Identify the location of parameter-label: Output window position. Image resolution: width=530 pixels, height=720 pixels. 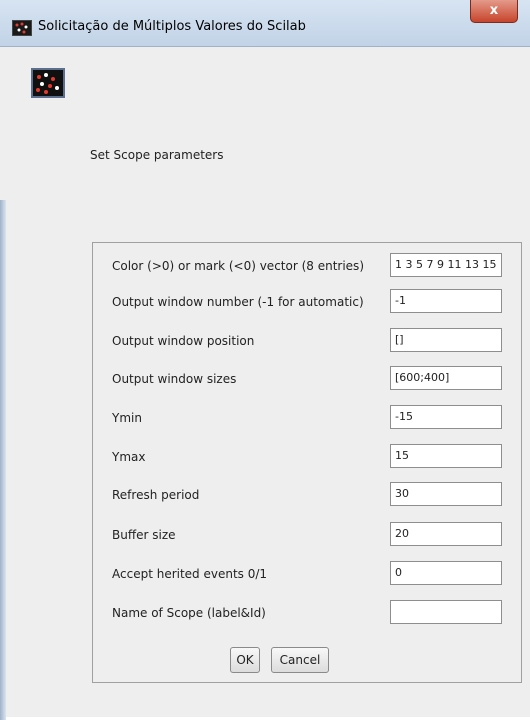
(183, 341).